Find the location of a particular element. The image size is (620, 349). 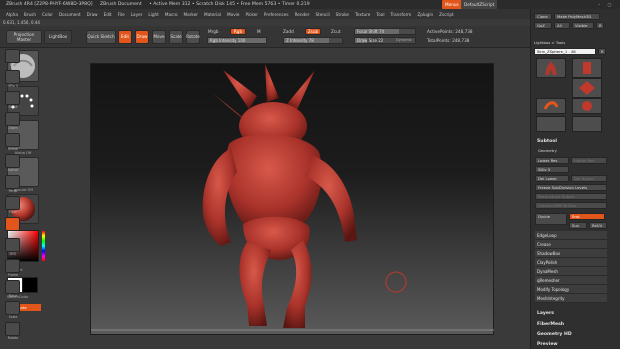

menu-preferences: Preferences is located at coordinates (276, 14).